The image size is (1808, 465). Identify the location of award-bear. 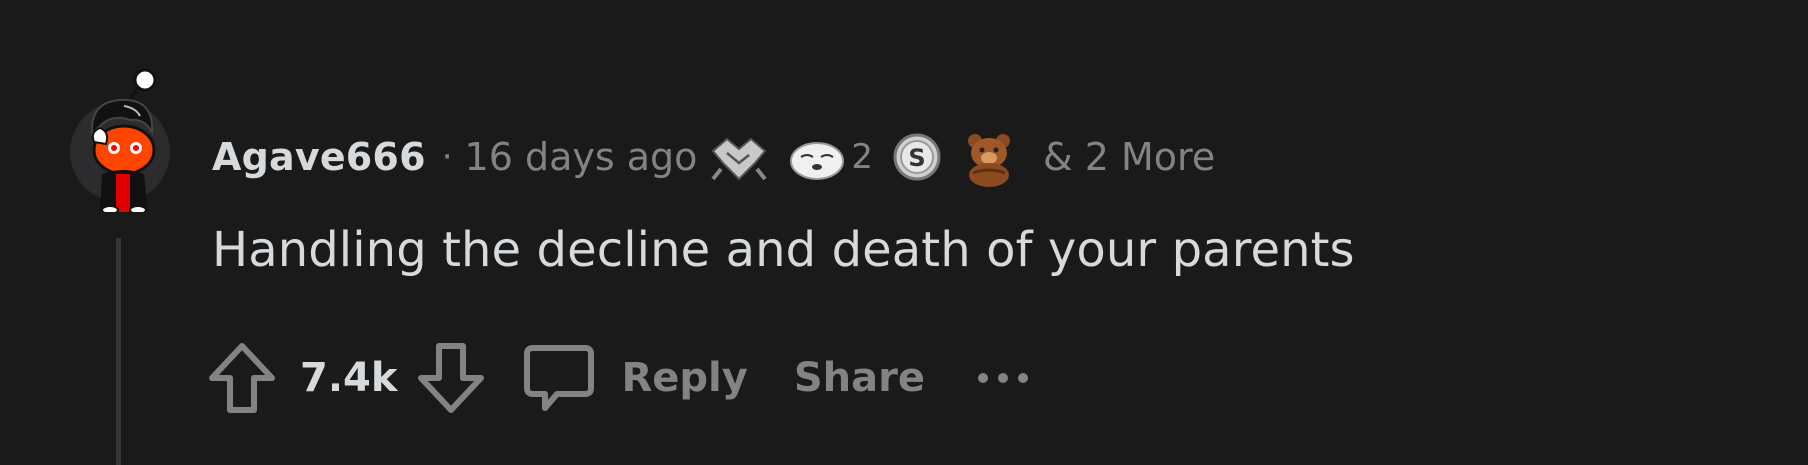
(989, 157).